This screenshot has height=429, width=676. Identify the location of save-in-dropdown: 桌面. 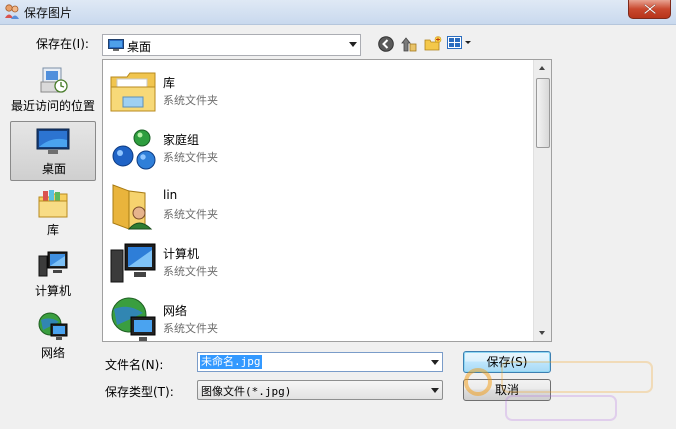
(231, 45).